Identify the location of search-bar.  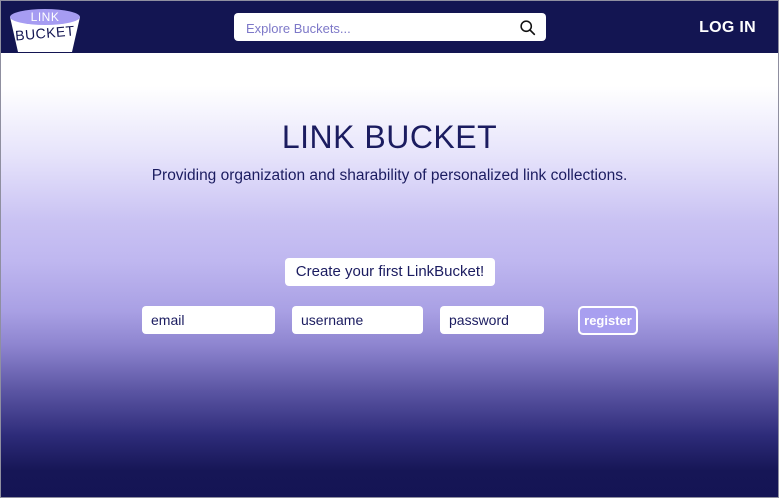
(390, 27).